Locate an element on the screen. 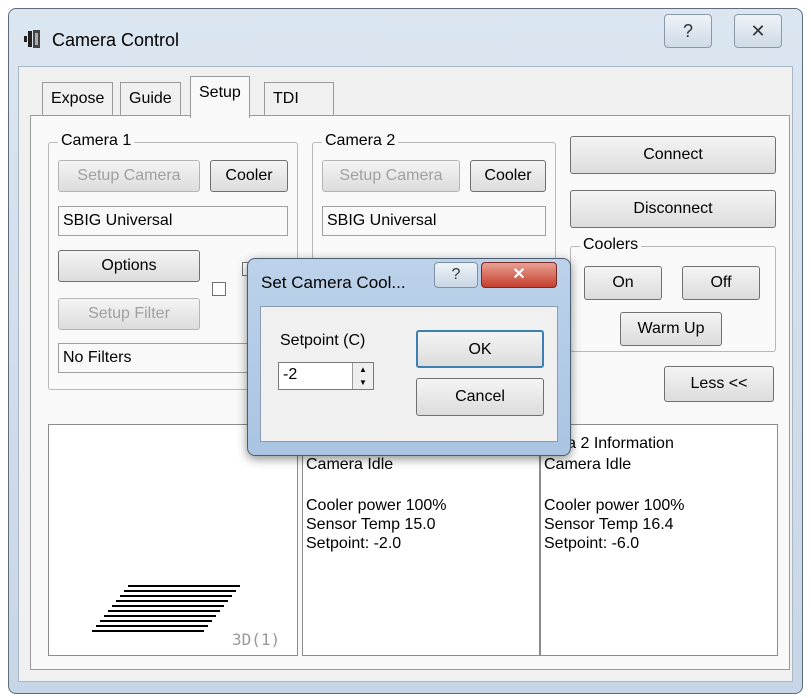 The image size is (811, 698). spin-up-icon: ▲ is located at coordinates (362, 370).